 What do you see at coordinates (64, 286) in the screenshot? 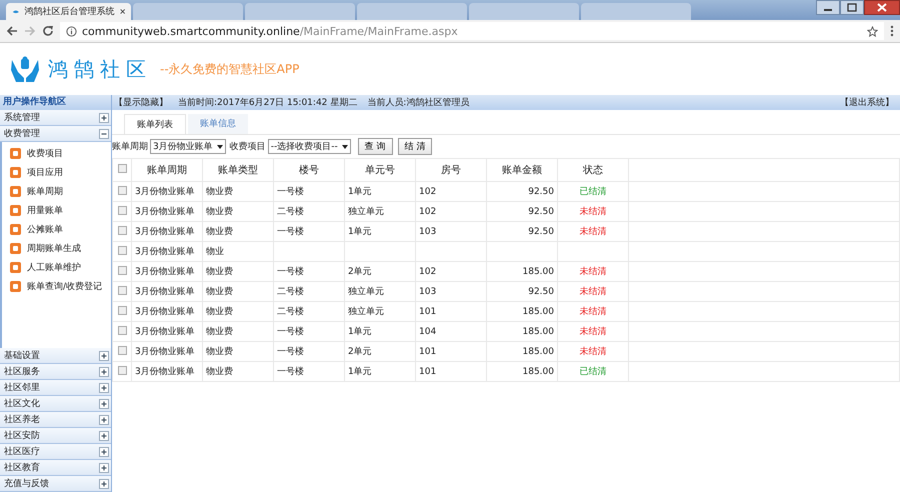
I see `sidebar-item: 账单查询/收费登记` at bounding box center [64, 286].